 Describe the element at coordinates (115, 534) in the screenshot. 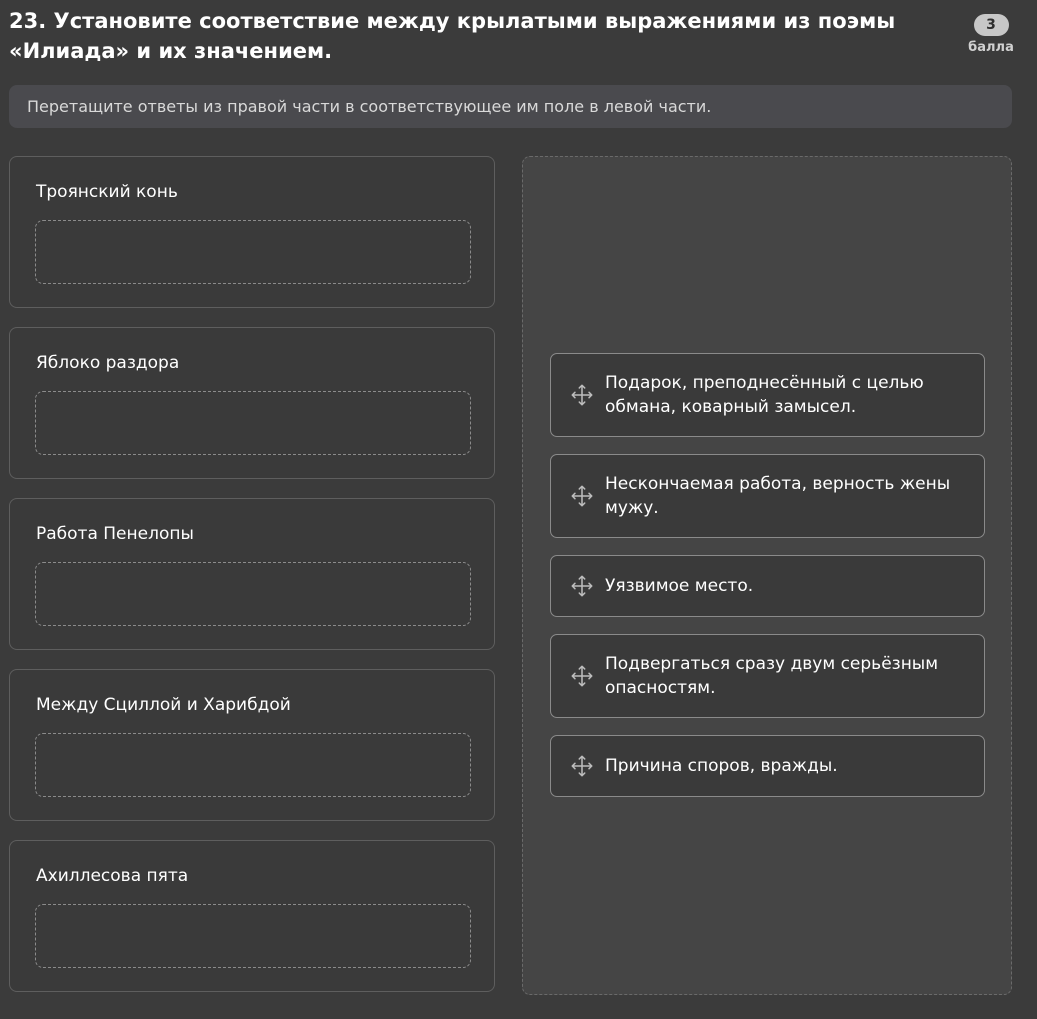

I see `term-label: Работа Пенелопы` at that location.